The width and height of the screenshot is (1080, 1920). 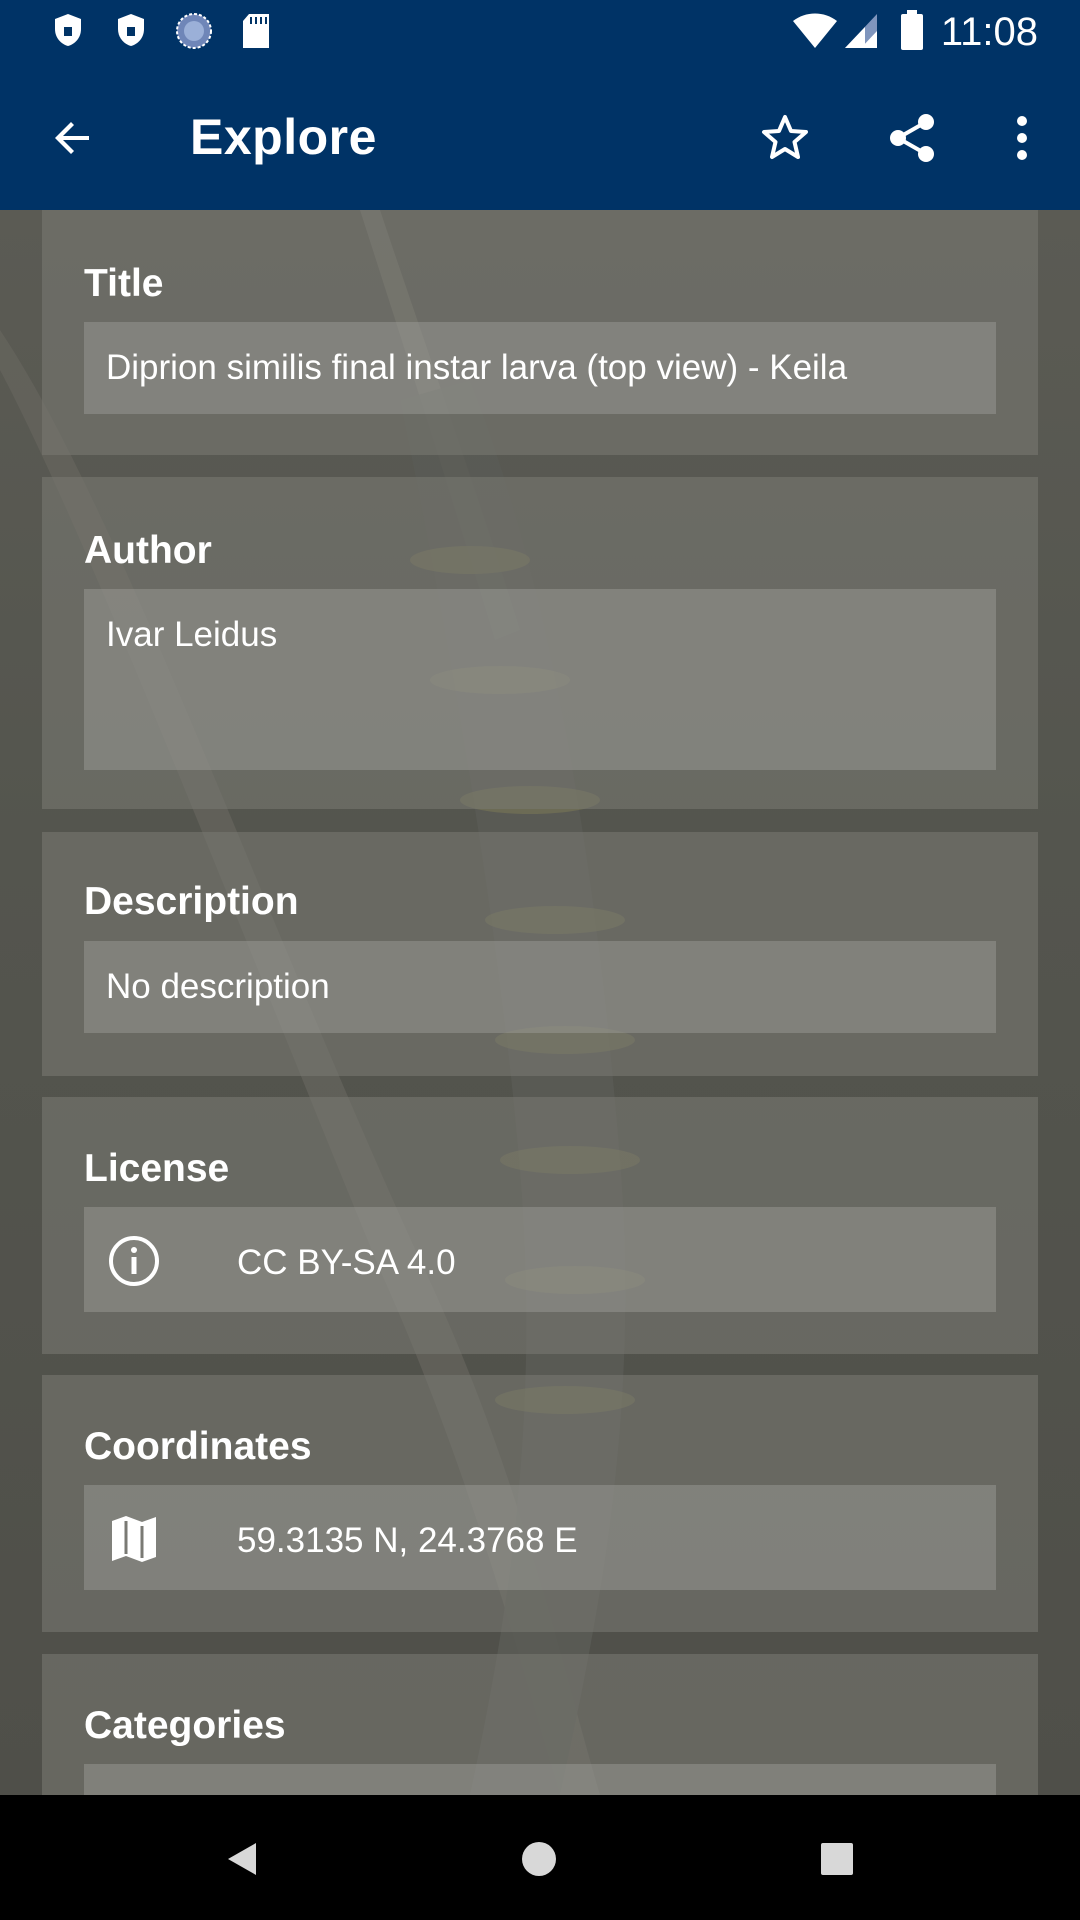 I want to click on back-triangle-icon, so click(x=242, y=1859).